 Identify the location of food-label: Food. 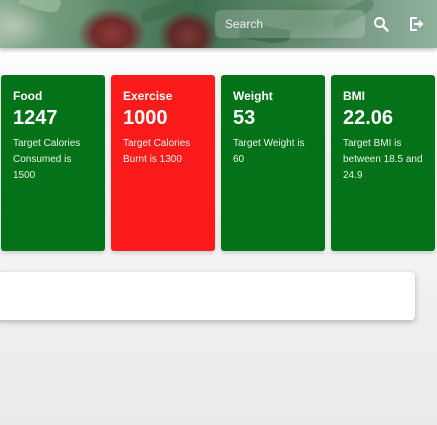
(28, 96).